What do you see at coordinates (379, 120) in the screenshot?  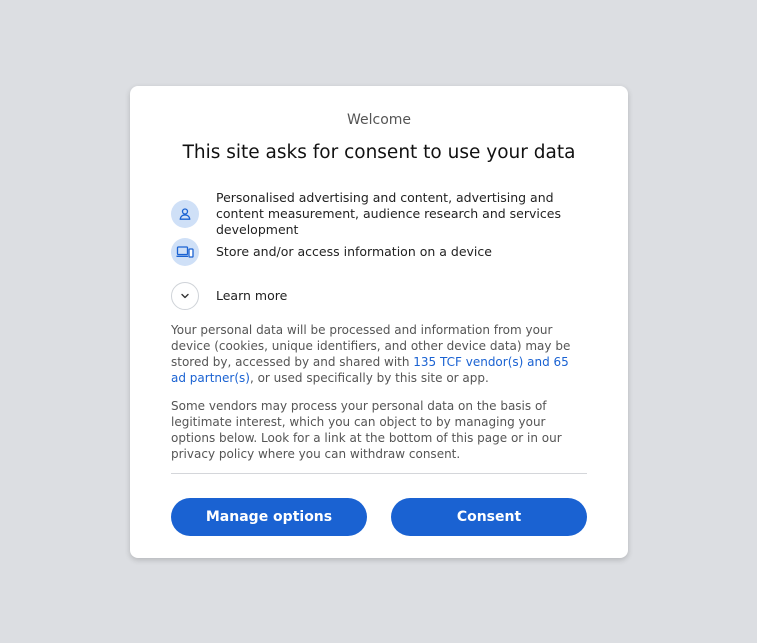 I see `welcome-label: Welcome` at bounding box center [379, 120].